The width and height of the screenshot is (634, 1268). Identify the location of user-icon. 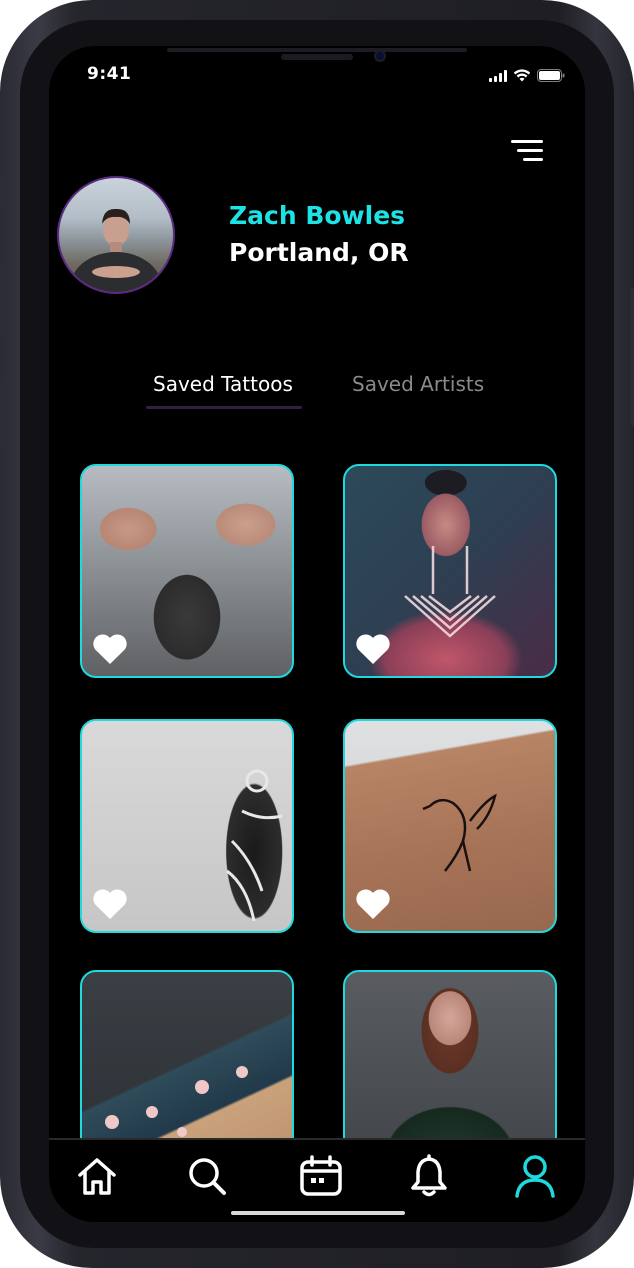
(535, 1176).